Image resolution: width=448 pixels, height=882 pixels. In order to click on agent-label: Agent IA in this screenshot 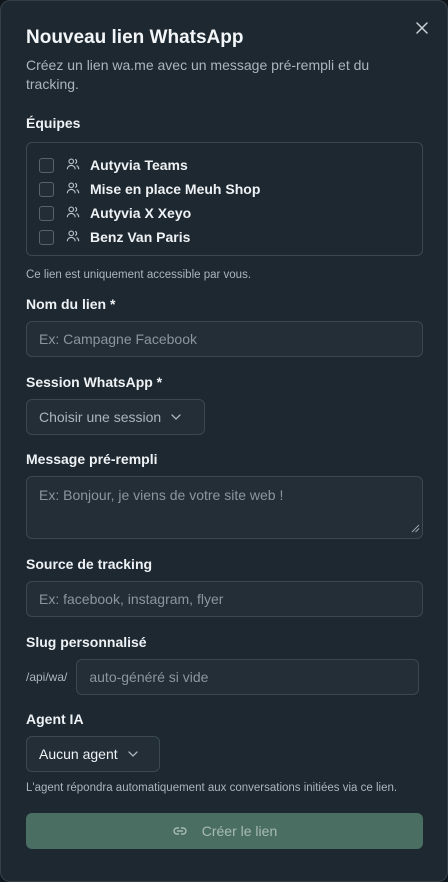, I will do `click(55, 719)`.